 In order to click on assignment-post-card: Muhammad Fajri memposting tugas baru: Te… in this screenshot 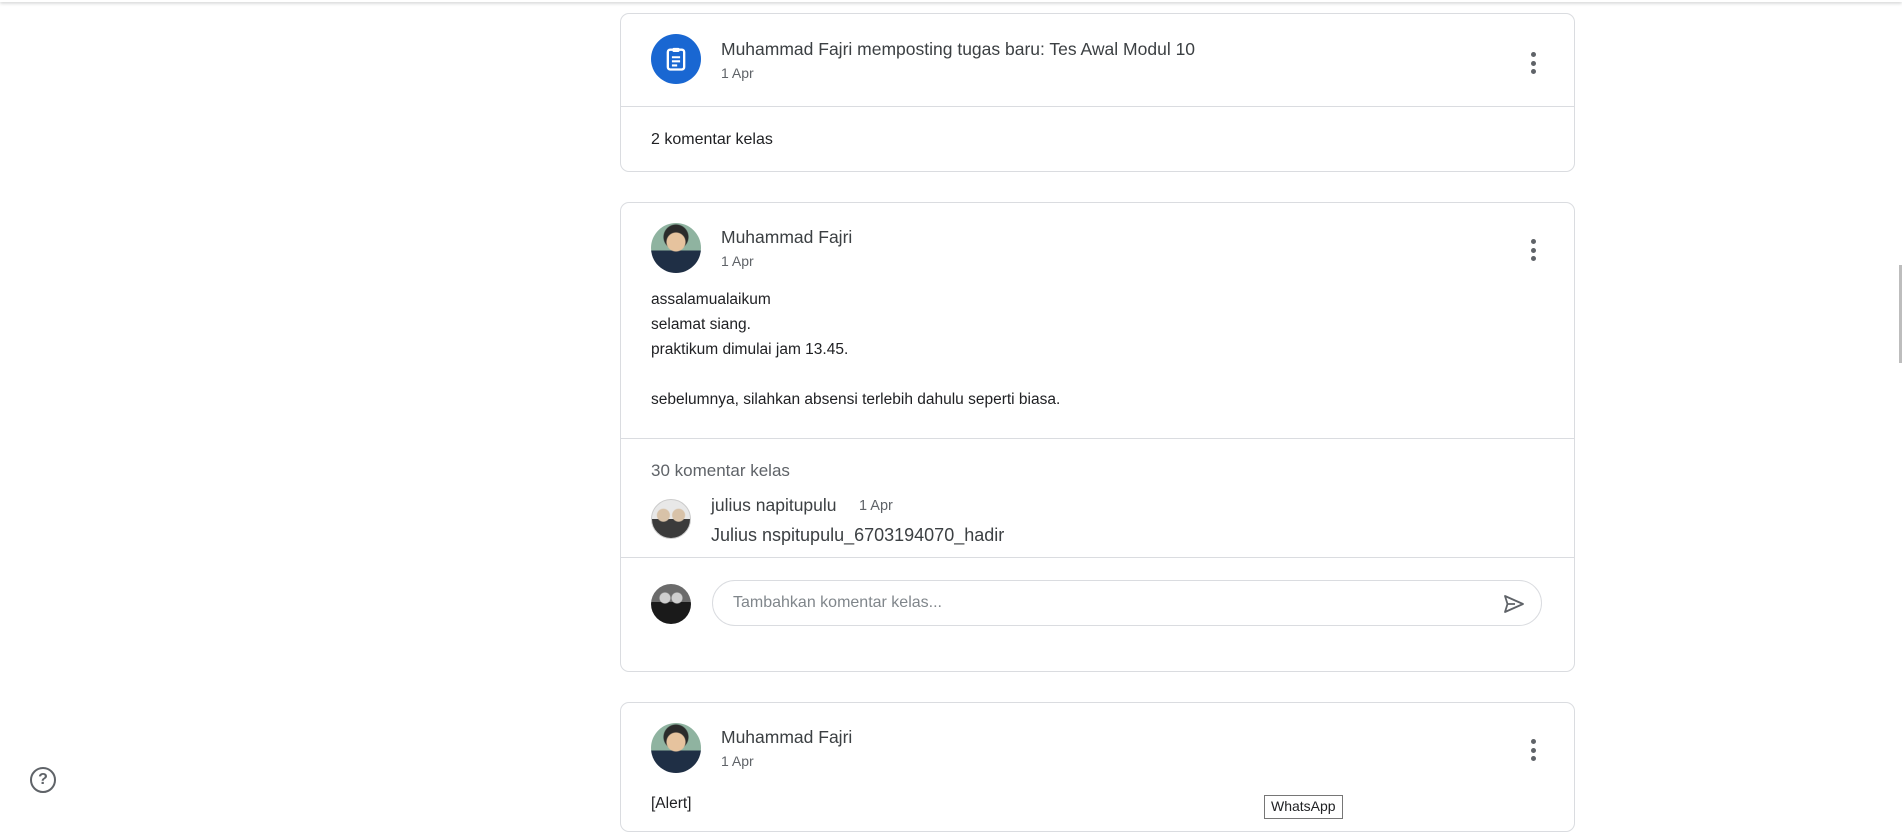, I will do `click(1097, 92)`.